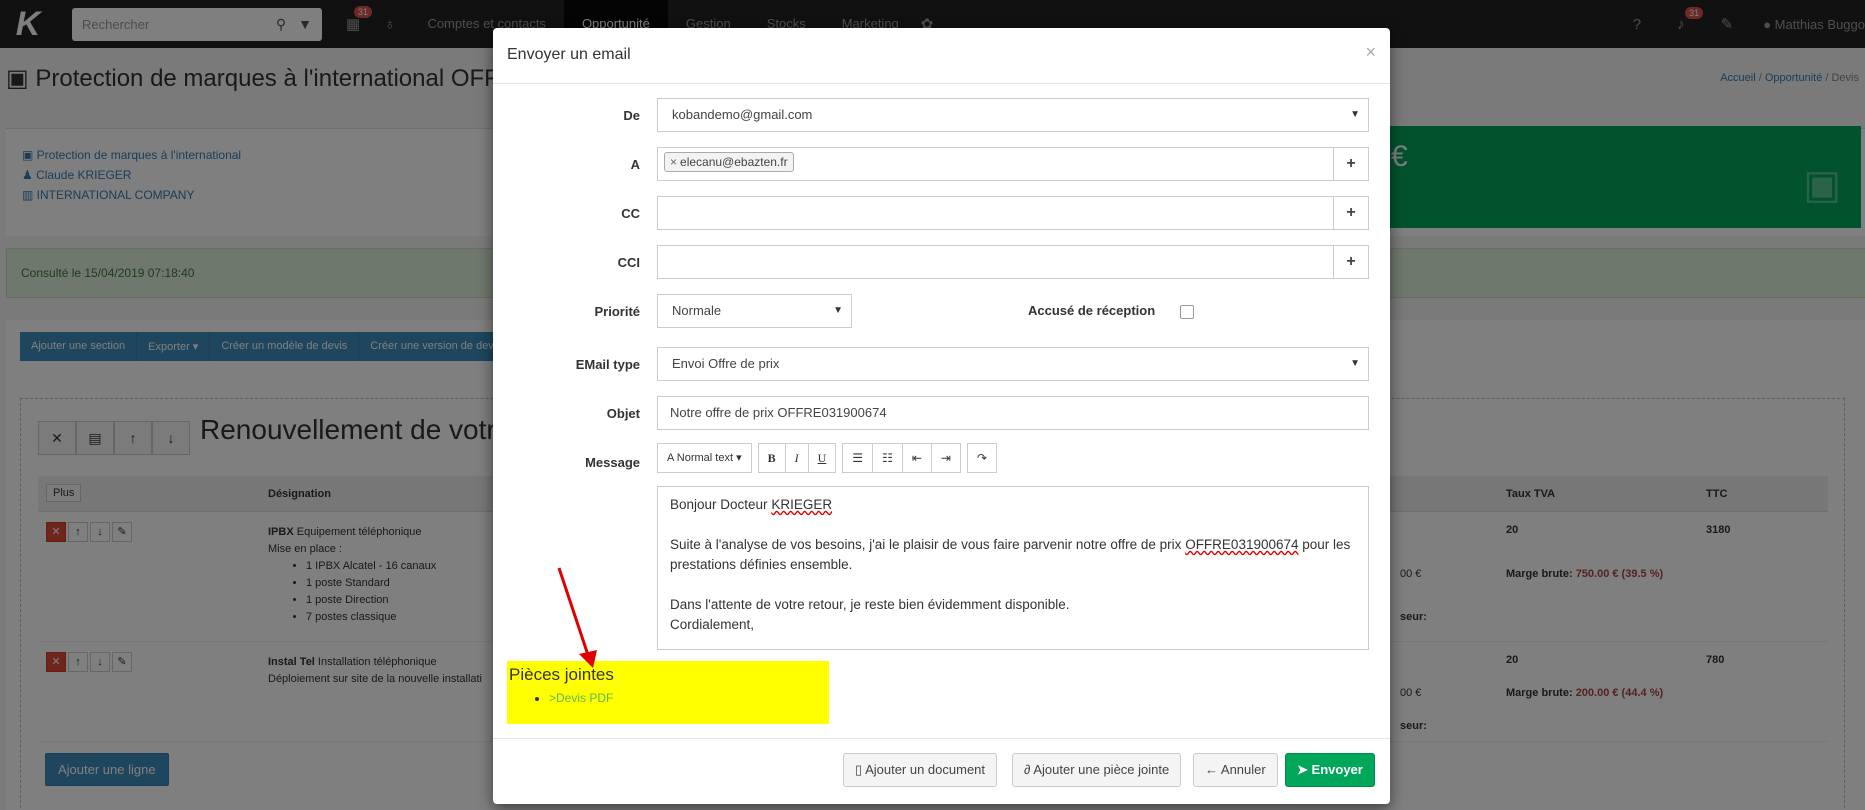 The height and width of the screenshot is (810, 1865). Describe the element at coordinates (1013, 505) in the screenshot. I see `message-greeting: Bonjour Docteur KRIEGER` at that location.